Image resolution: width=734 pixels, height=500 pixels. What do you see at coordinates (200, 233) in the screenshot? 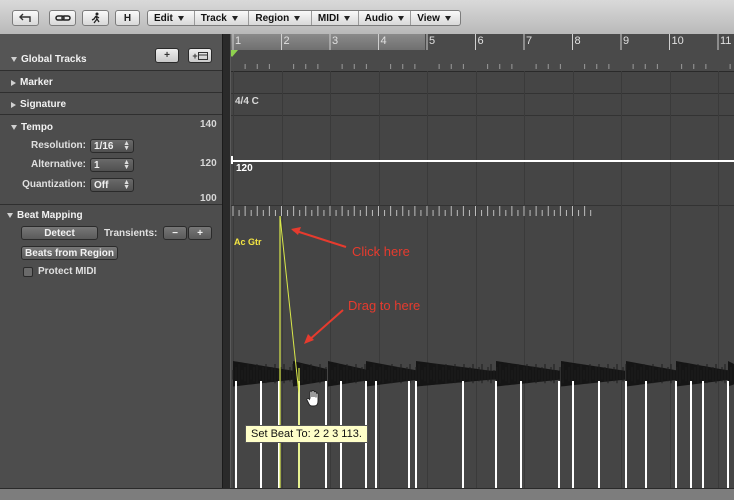
I see `transients-plus-button: +` at bounding box center [200, 233].